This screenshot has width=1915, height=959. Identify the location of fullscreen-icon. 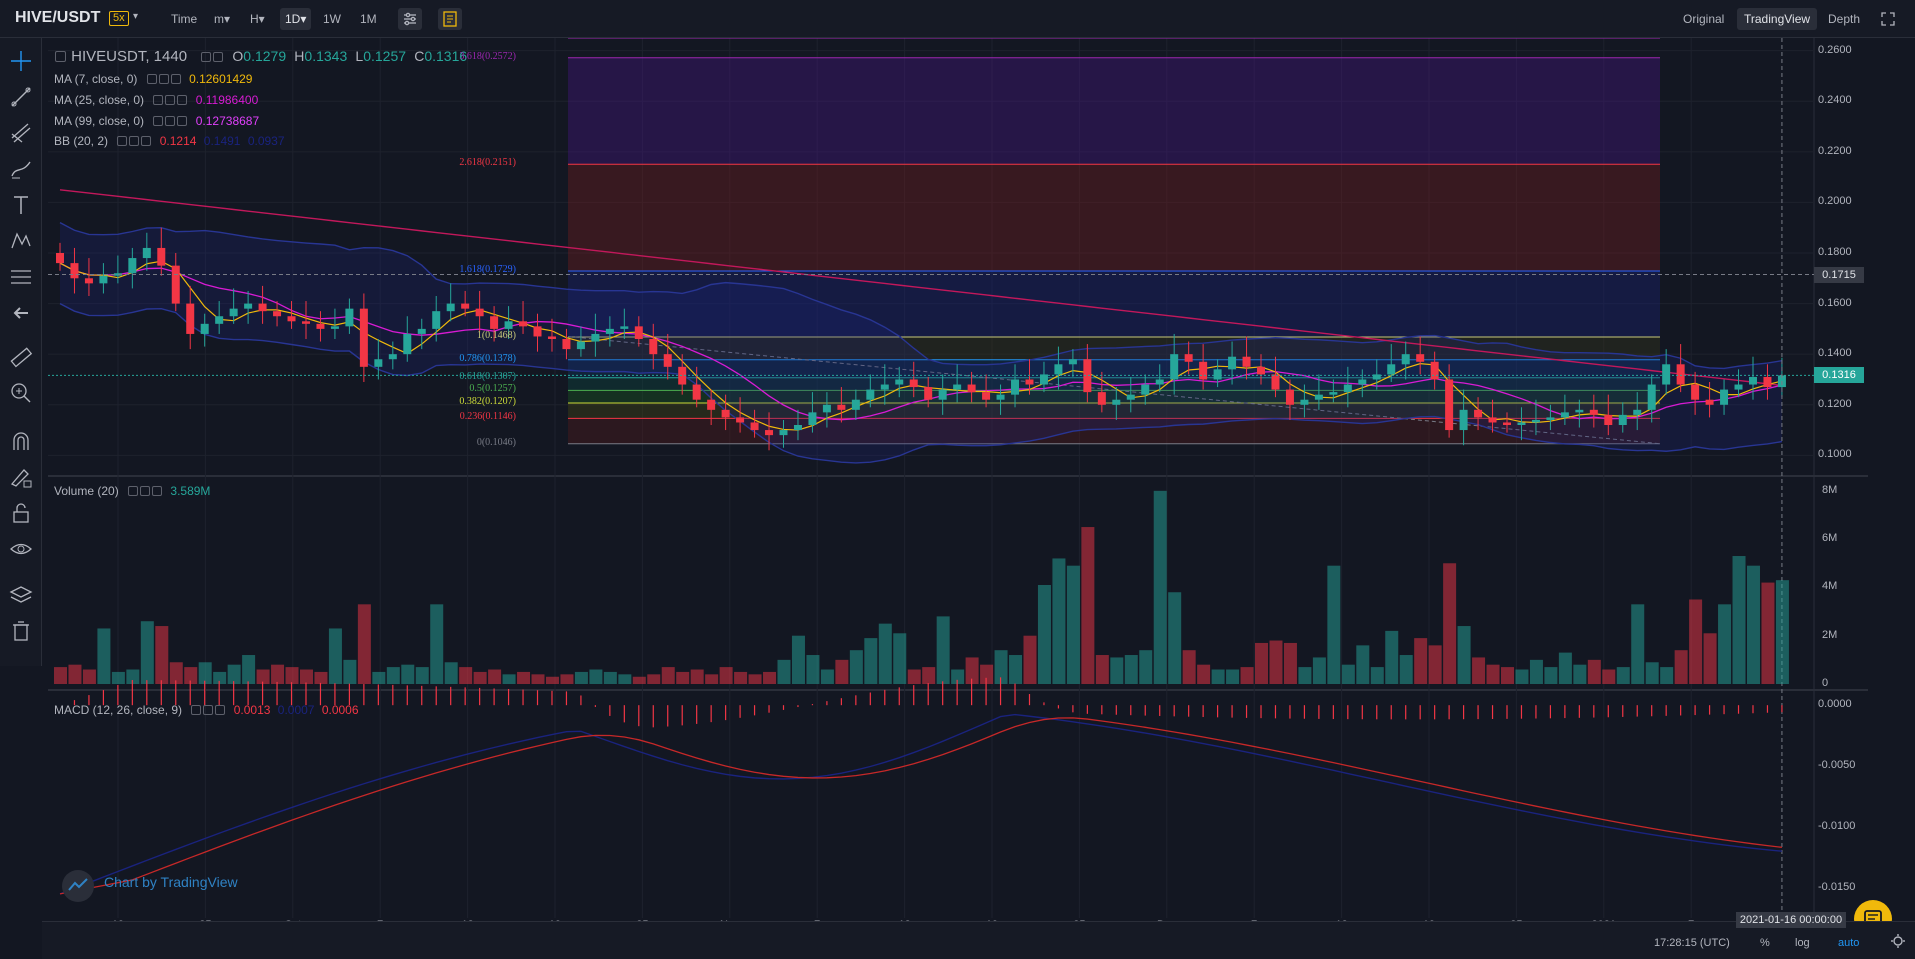
(1888, 19).